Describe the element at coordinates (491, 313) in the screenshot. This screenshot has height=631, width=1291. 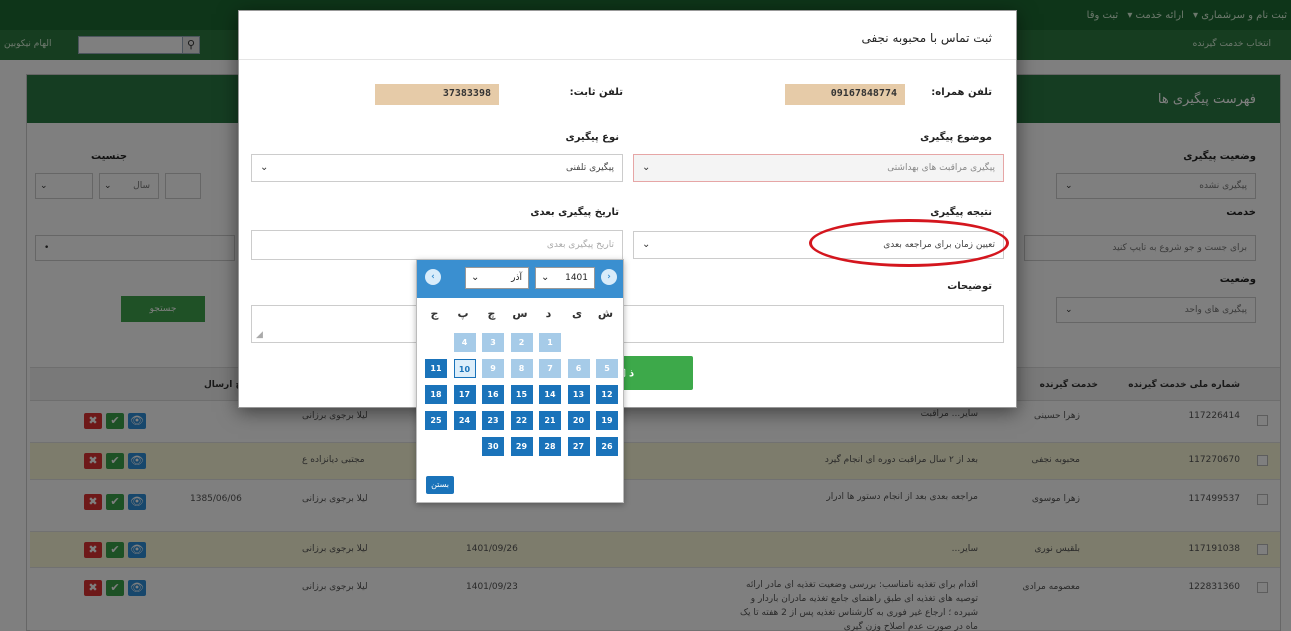
I see `weekday-label: چ` at that location.